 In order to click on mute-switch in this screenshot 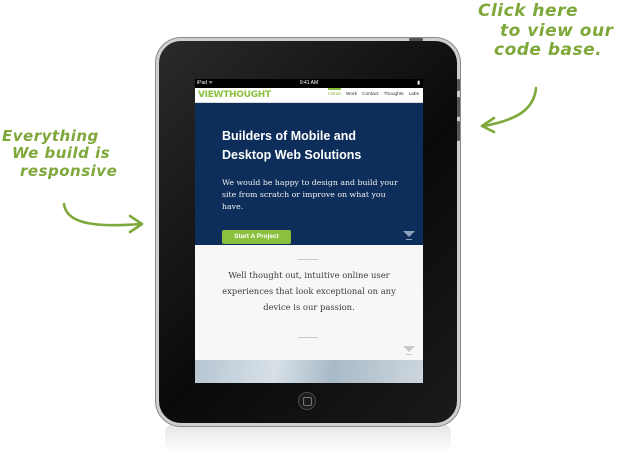, I will do `click(458, 85)`.